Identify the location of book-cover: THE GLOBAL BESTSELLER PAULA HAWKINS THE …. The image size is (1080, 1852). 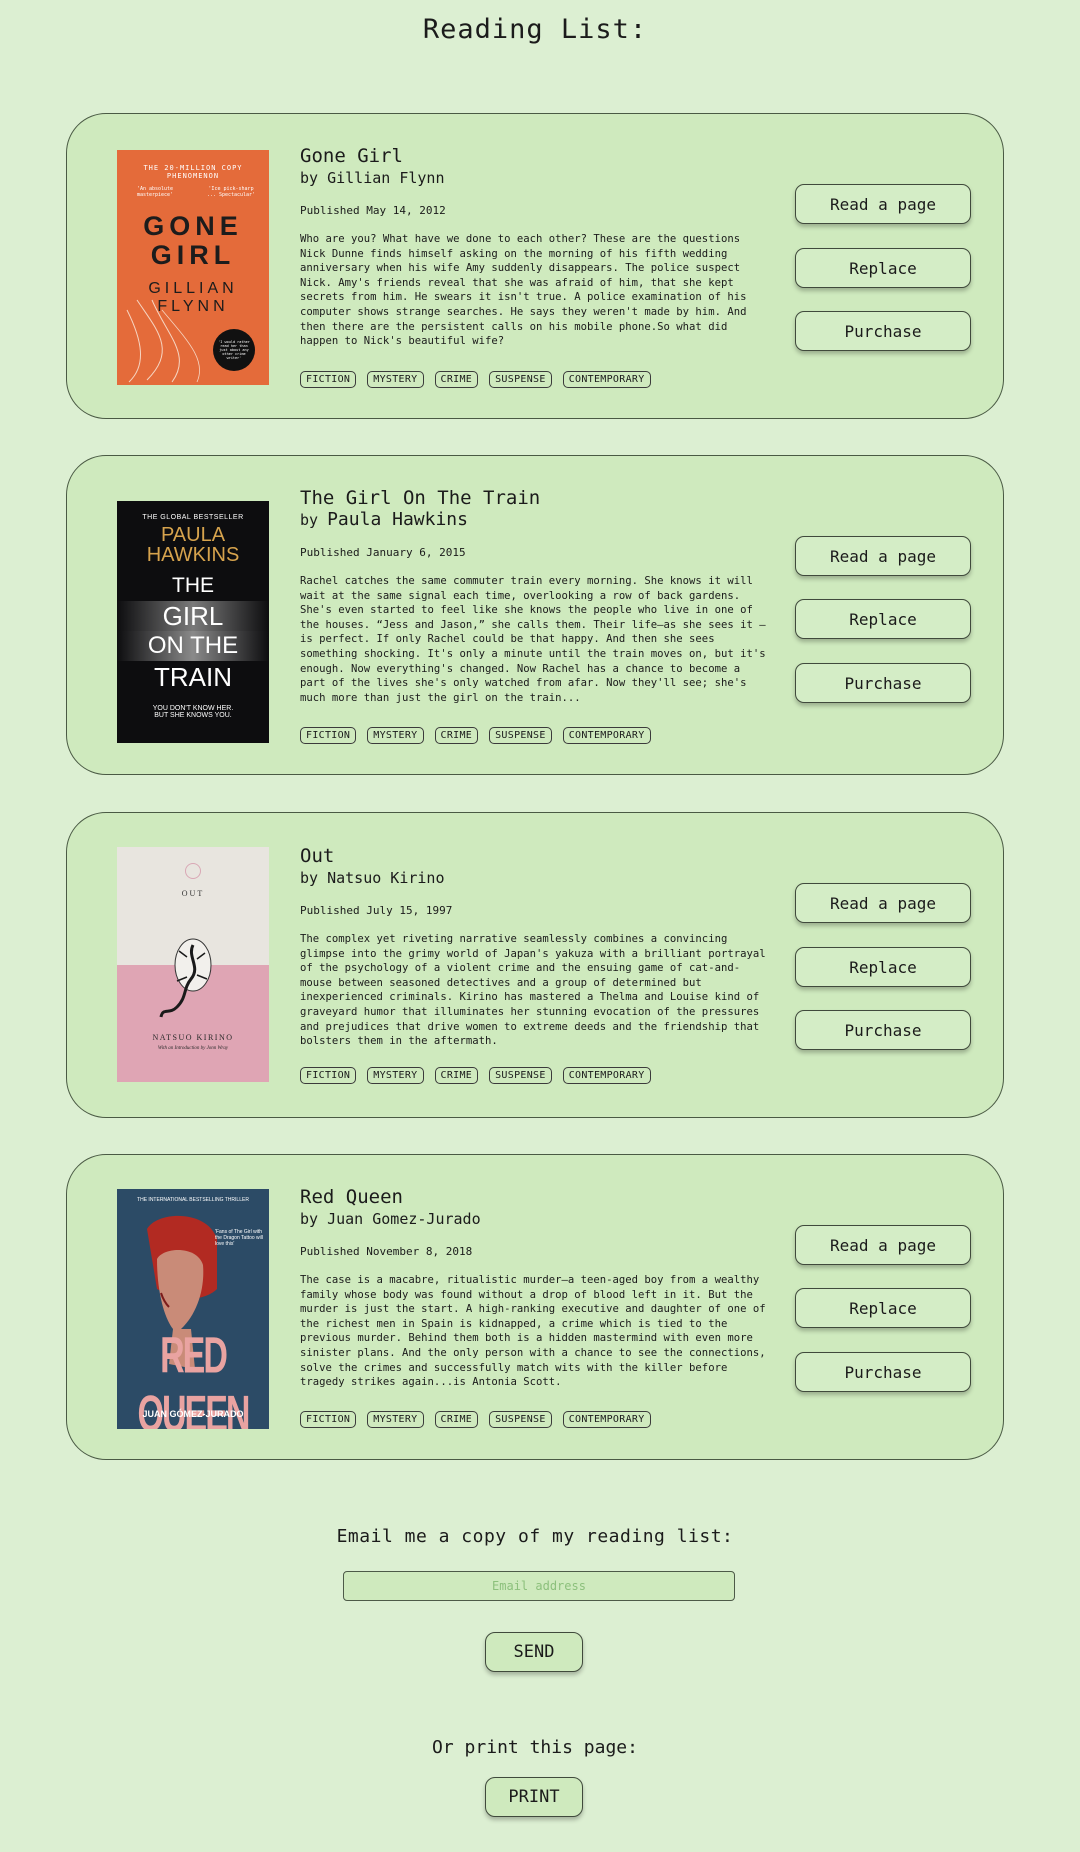
(193, 622).